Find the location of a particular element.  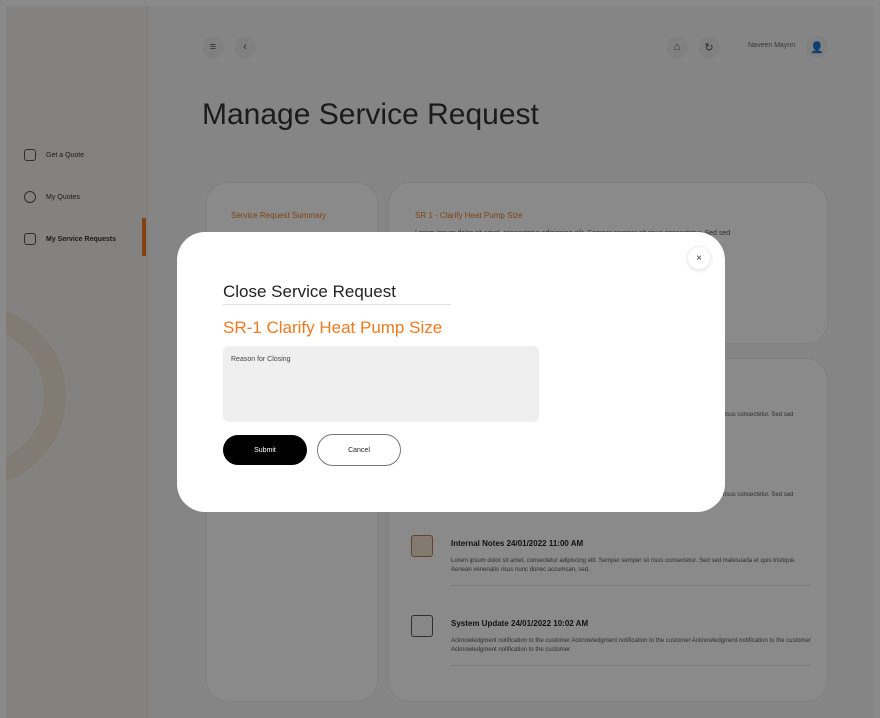

close-button: × is located at coordinates (699, 258).